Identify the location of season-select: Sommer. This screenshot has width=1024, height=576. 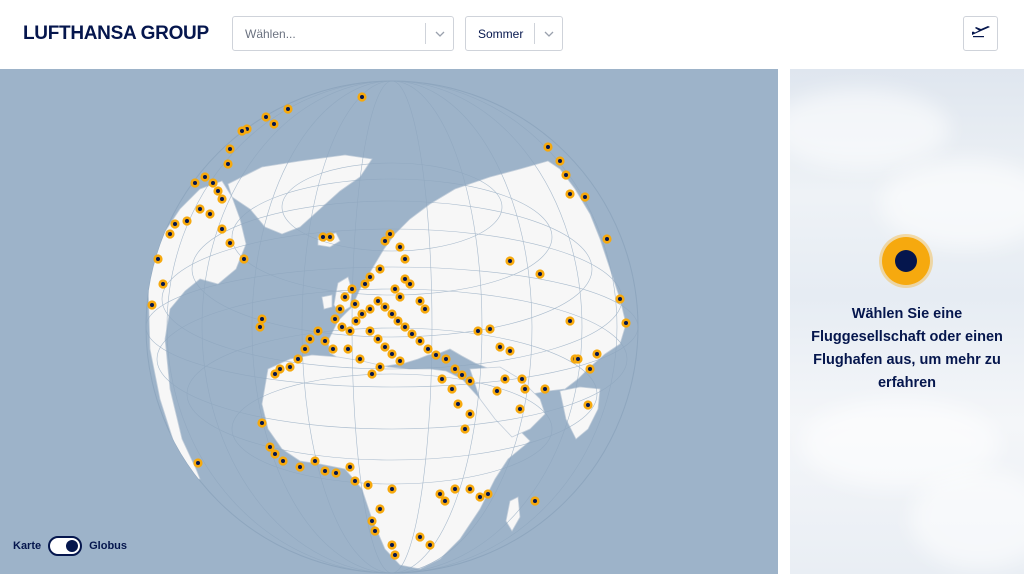
(514, 33).